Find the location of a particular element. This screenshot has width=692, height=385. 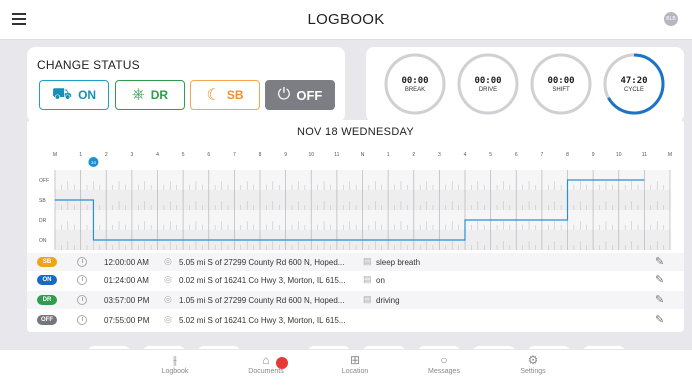

status-badge: SB is located at coordinates (47, 262).